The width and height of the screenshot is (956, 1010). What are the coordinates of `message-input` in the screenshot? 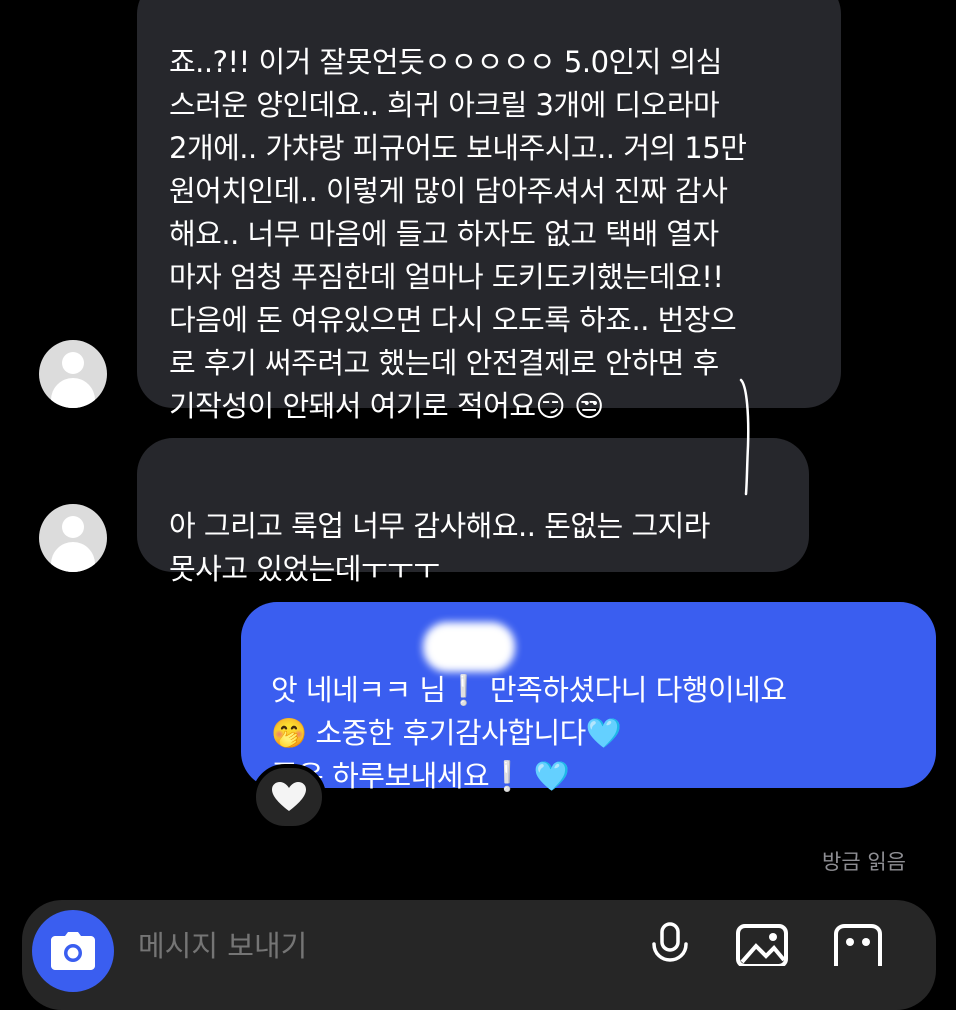 It's located at (348, 946).